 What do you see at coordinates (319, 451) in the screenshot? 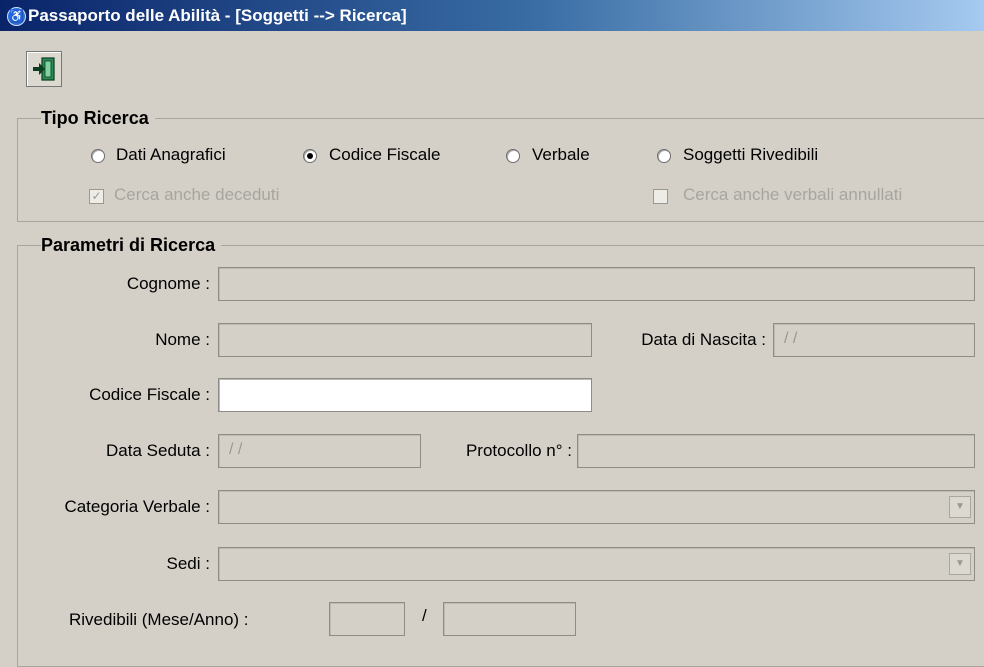
I see `data-seduta-field: / /` at bounding box center [319, 451].